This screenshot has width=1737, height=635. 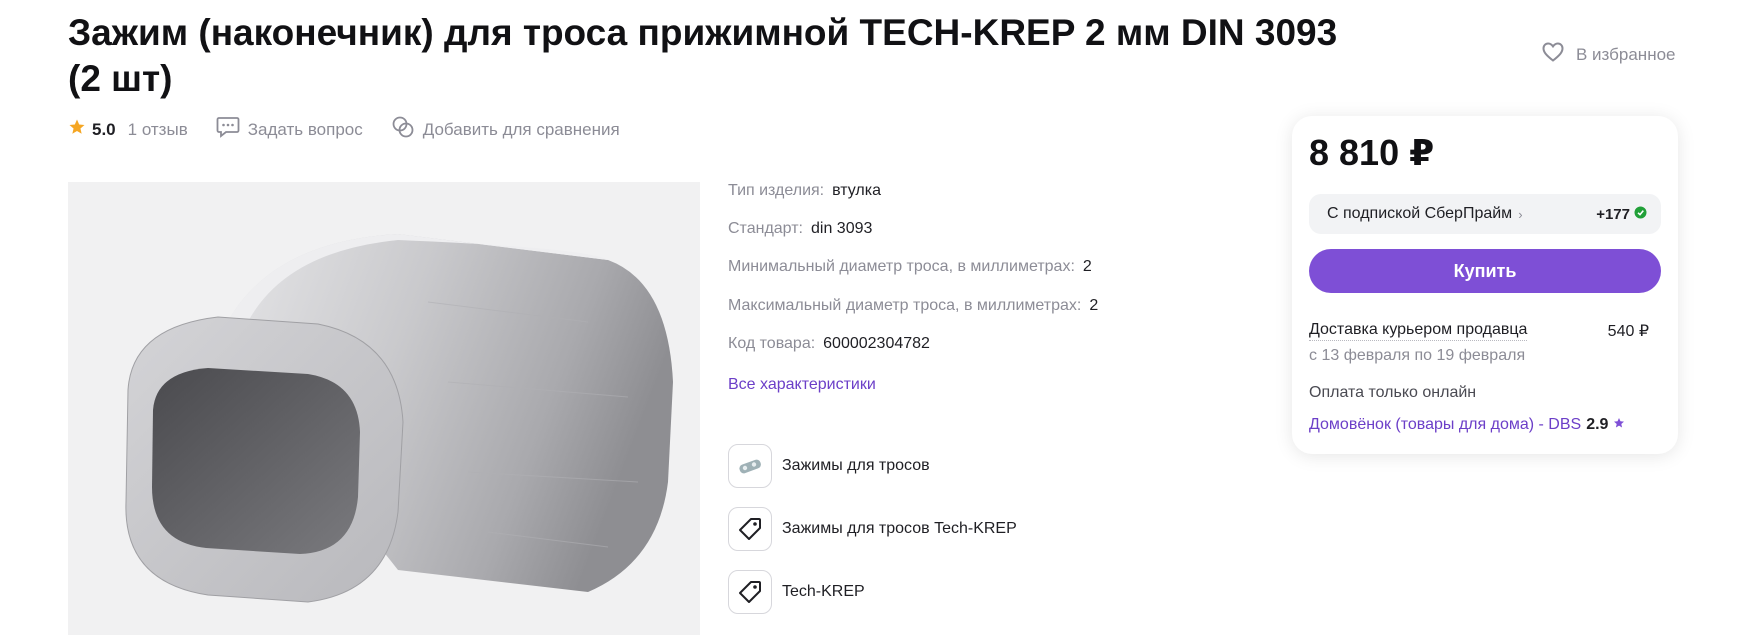 What do you see at coordinates (1628, 331) in the screenshot?
I see `delivery-price: 540 ₽` at bounding box center [1628, 331].